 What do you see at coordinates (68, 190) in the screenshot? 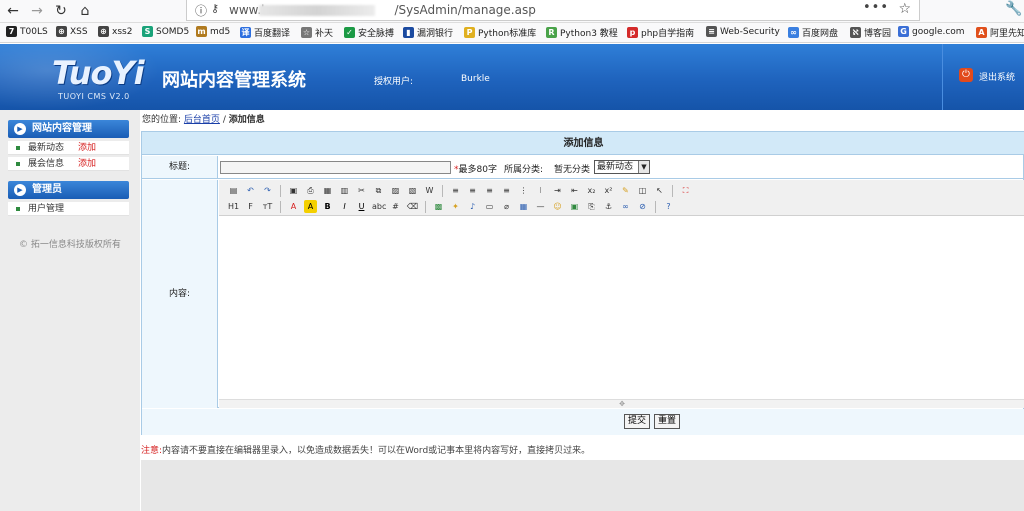
I see `sidebar-group-admin: ▶ 管理员` at bounding box center [68, 190].